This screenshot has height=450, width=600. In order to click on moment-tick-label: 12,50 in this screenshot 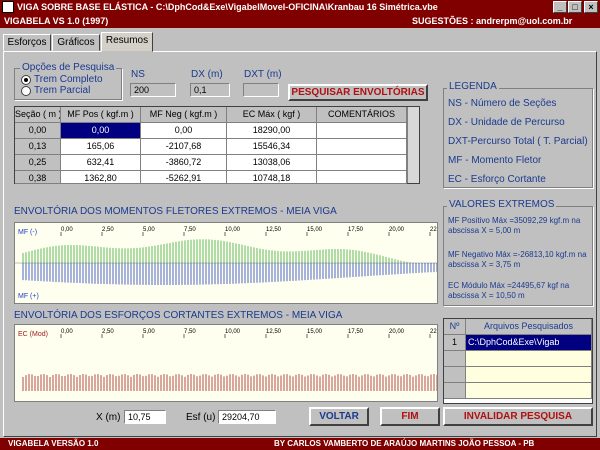, I will do `click(274, 230)`.